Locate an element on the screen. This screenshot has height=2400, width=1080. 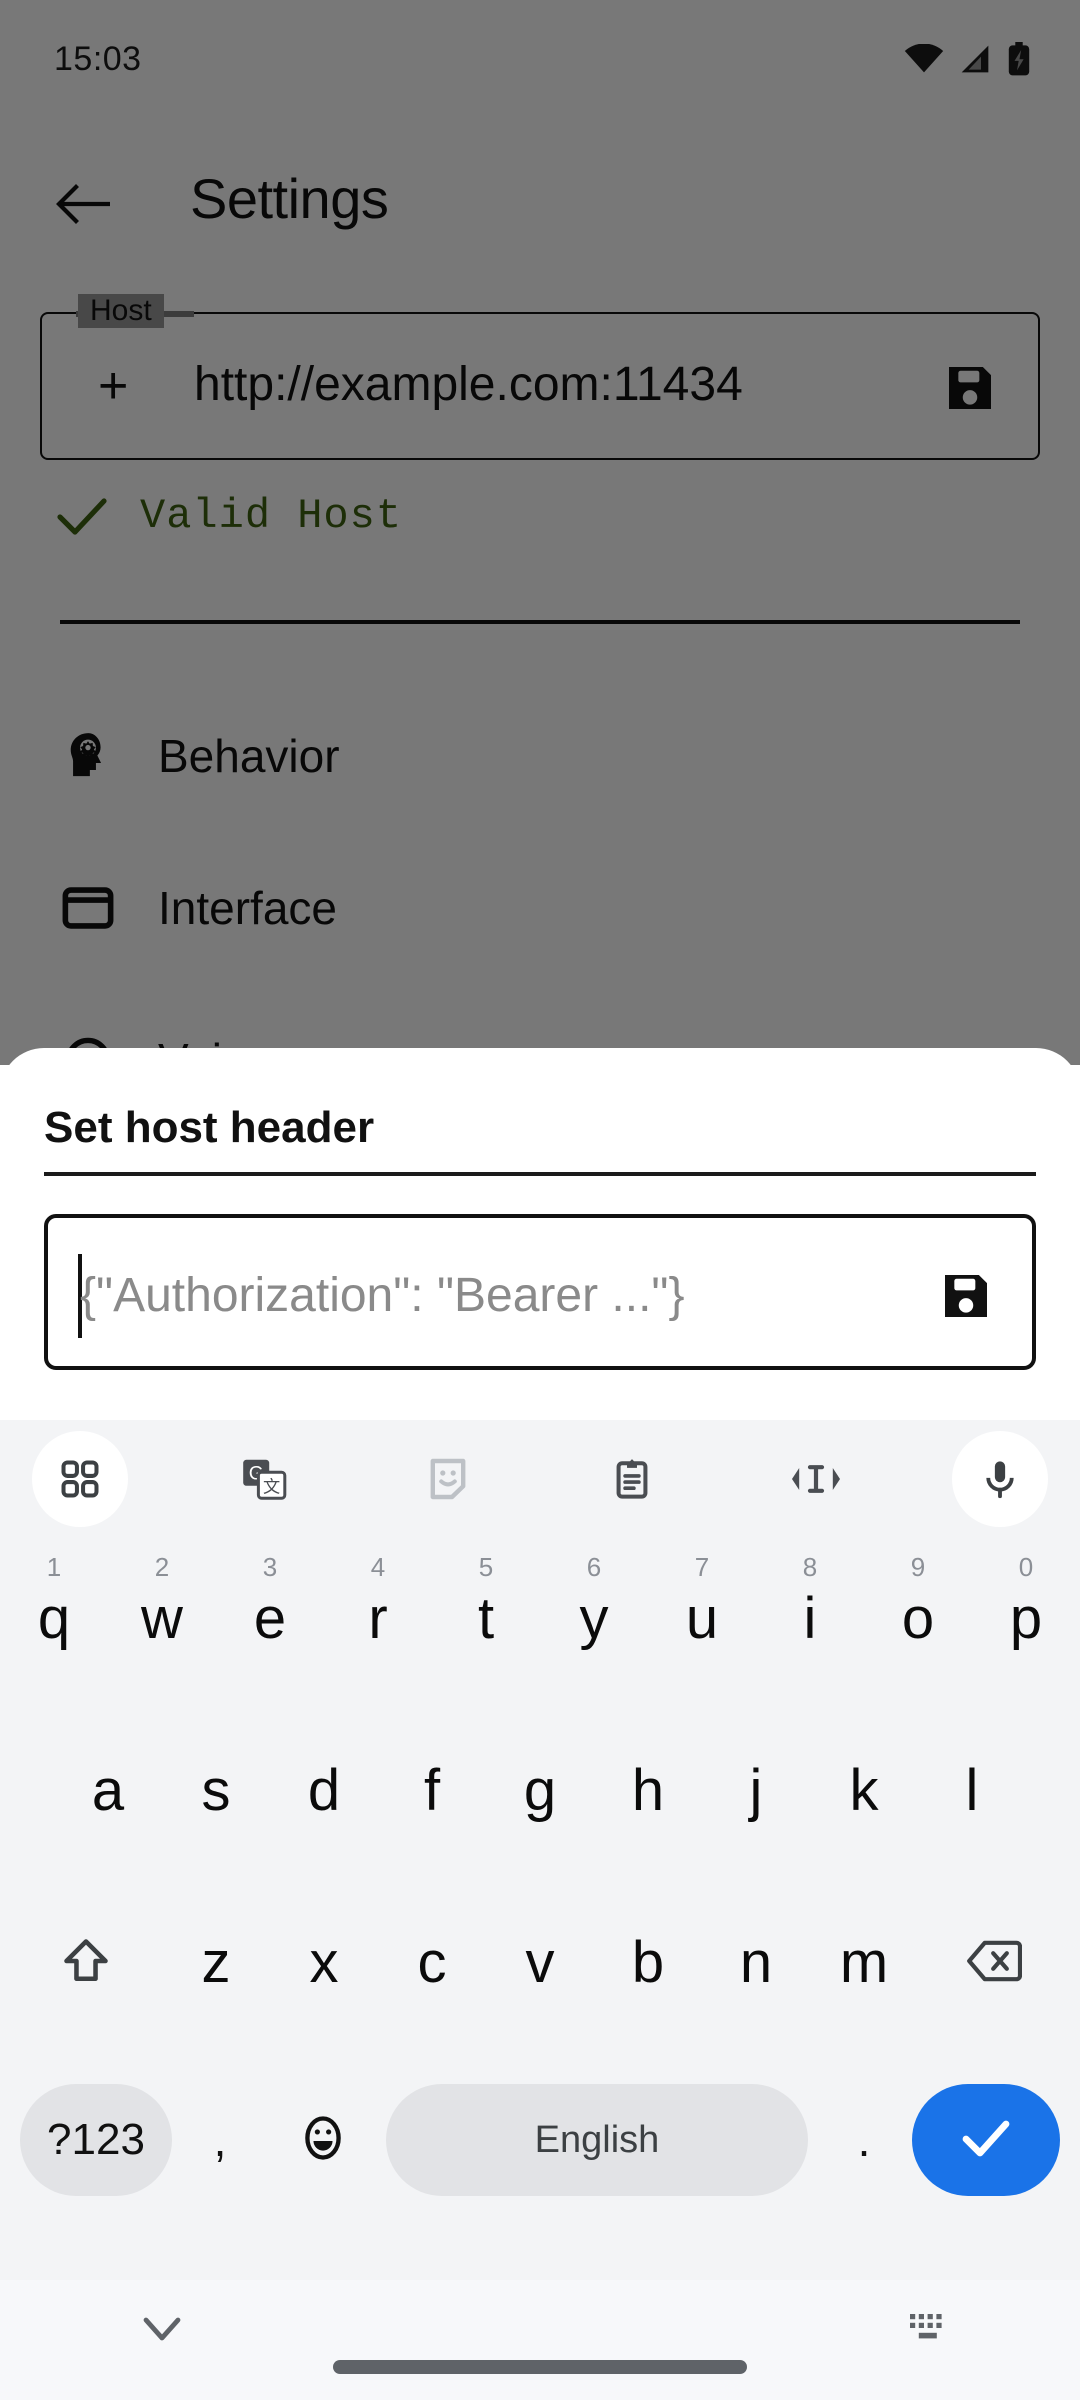
key-j: j is located at coordinates (756, 1791).